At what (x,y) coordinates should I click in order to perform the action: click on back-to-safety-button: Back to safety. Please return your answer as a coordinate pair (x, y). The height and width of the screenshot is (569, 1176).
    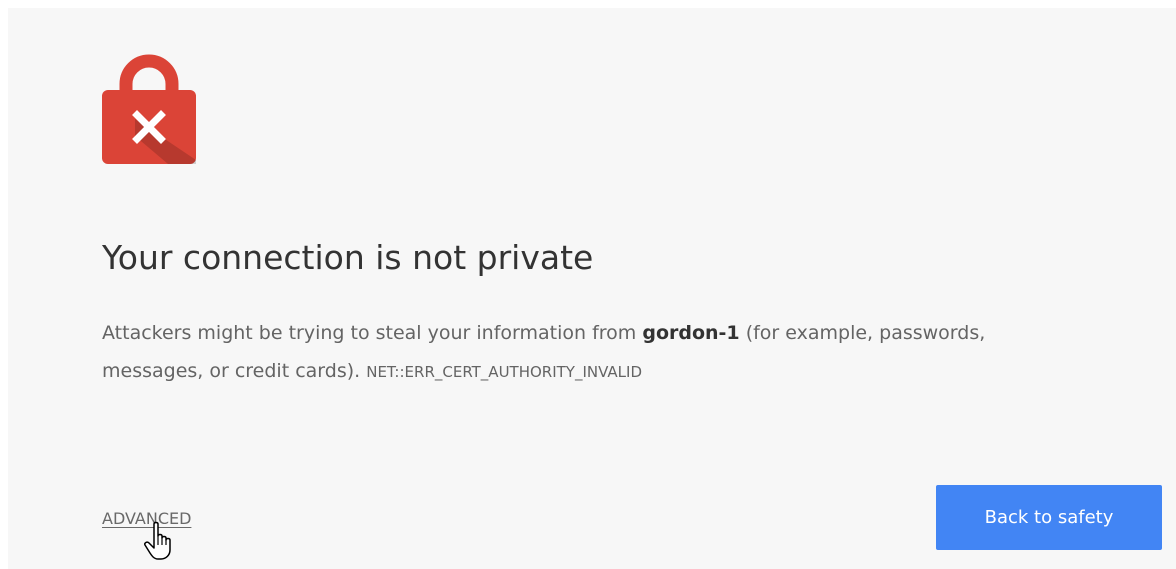
    Looking at the image, I should click on (1049, 517).